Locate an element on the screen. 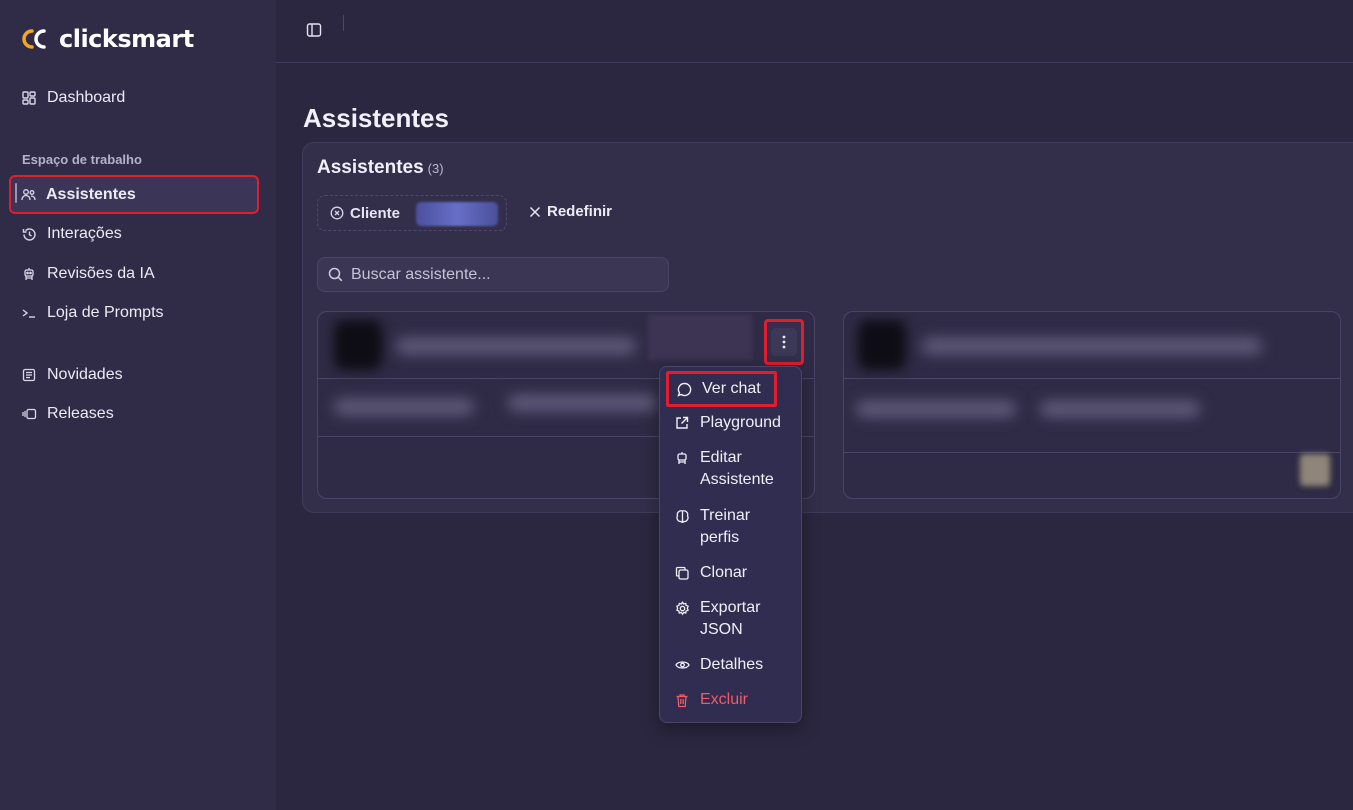  clicksmart-logo-icon is located at coordinates (34, 39).